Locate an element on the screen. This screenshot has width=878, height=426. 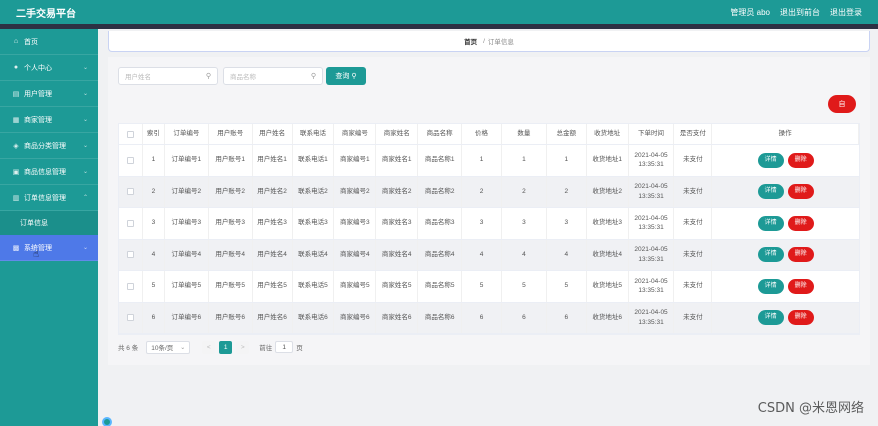
table-cell: 用户姓名3 is located at coordinates (273, 223).